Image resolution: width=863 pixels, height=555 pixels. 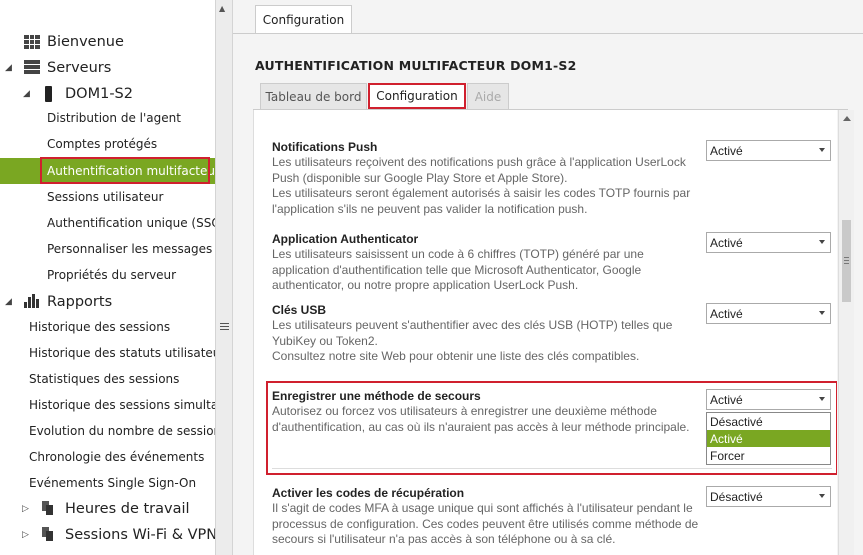 I want to click on tab-configuration: Configuration, so click(x=417, y=96).